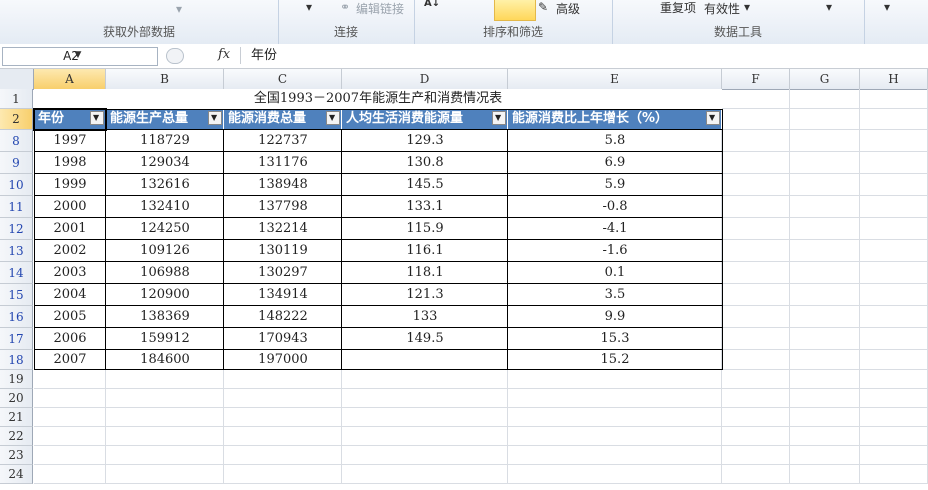  I want to click on row-header-23: 23, so click(16, 455).